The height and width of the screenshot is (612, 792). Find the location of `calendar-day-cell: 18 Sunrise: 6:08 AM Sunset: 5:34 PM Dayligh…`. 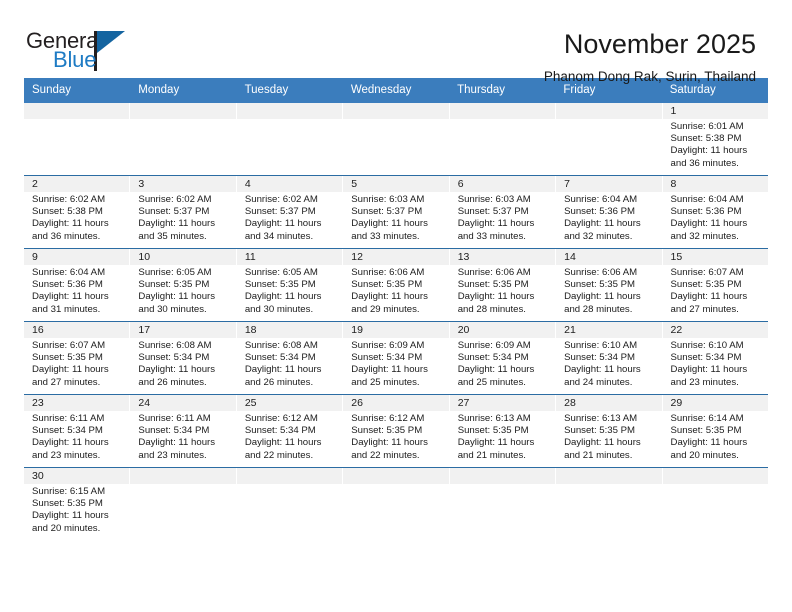

calendar-day-cell: 18 Sunrise: 6:08 AM Sunset: 5:34 PM Dayligh… is located at coordinates (290, 358).